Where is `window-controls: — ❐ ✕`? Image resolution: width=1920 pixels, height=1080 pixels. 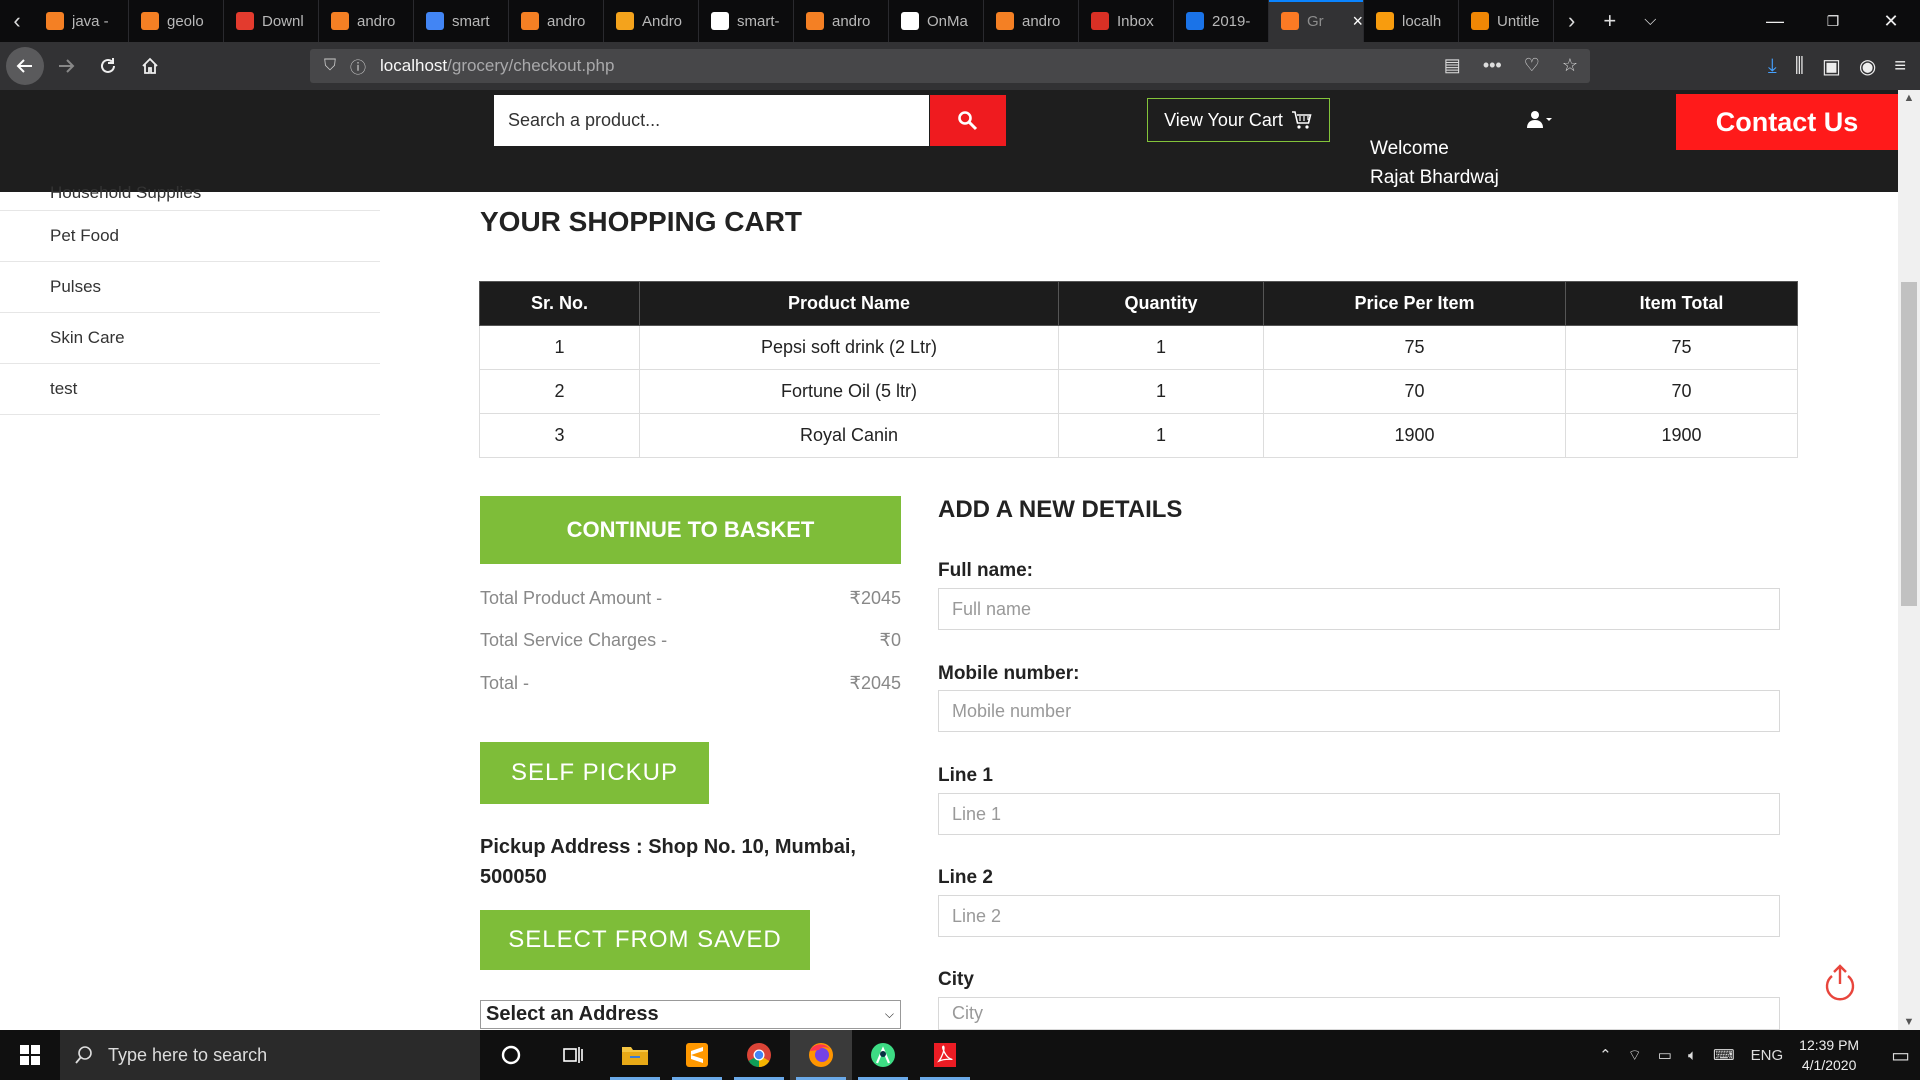 window-controls: — ❐ ✕ is located at coordinates (1833, 21).